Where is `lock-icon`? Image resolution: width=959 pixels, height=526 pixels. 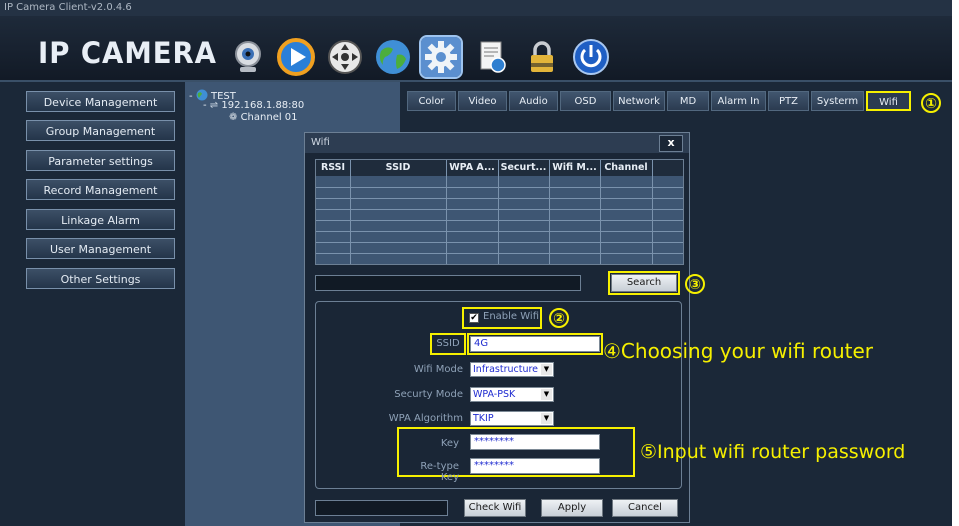
lock-icon is located at coordinates (542, 57).